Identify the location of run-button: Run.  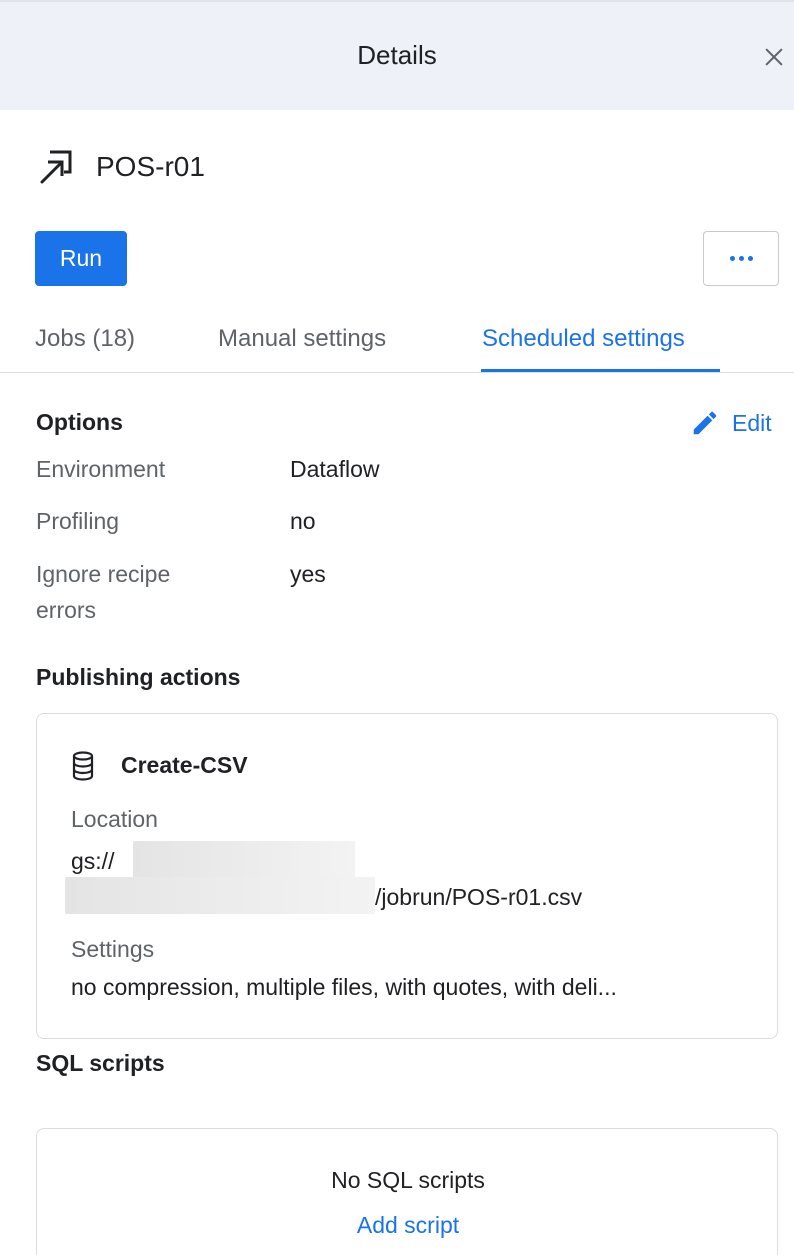
(81, 258).